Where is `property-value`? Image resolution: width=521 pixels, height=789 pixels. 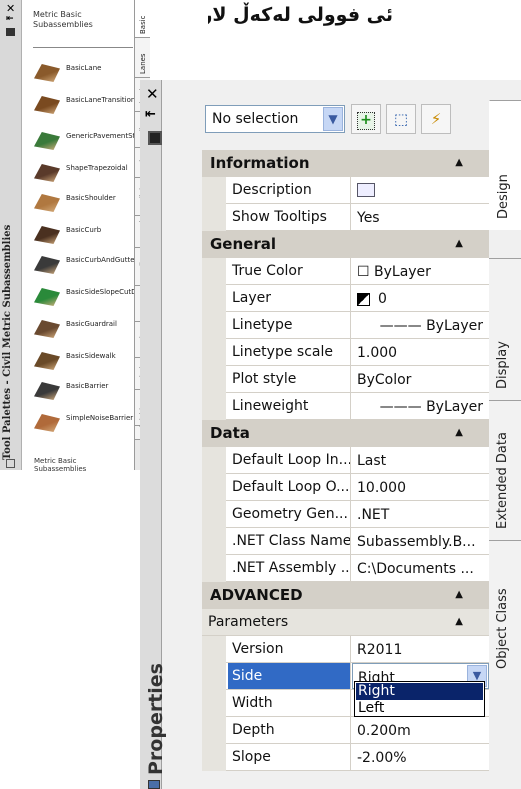 property-value is located at coordinates (420, 190).